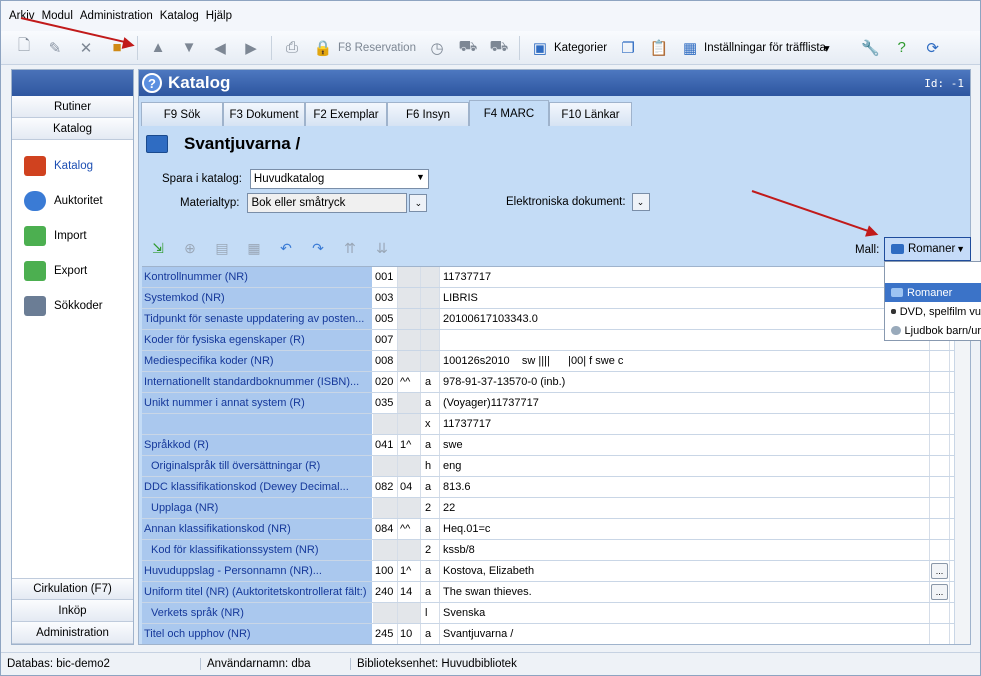 This screenshot has width=981, height=676. Describe the element at coordinates (640, 202) in the screenshot. I see `elektroniska-dropdown-button: ⌄` at that location.